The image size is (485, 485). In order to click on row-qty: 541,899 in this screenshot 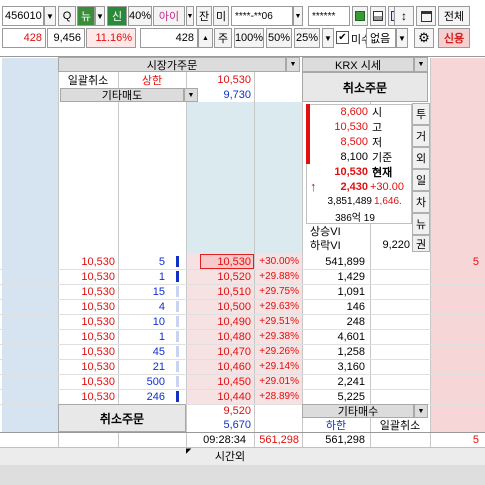, I will do `click(345, 261)`.